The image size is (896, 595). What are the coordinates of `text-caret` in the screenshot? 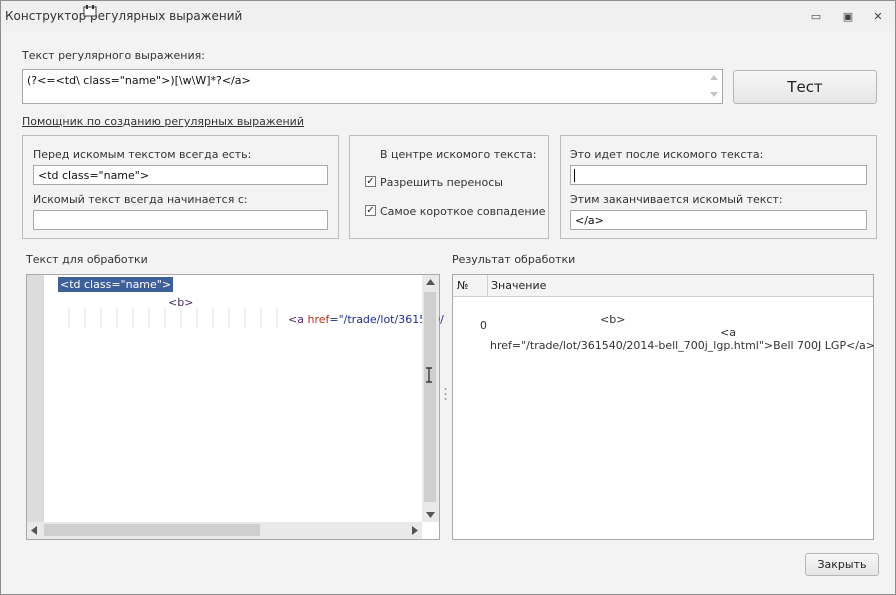 It's located at (574, 175).